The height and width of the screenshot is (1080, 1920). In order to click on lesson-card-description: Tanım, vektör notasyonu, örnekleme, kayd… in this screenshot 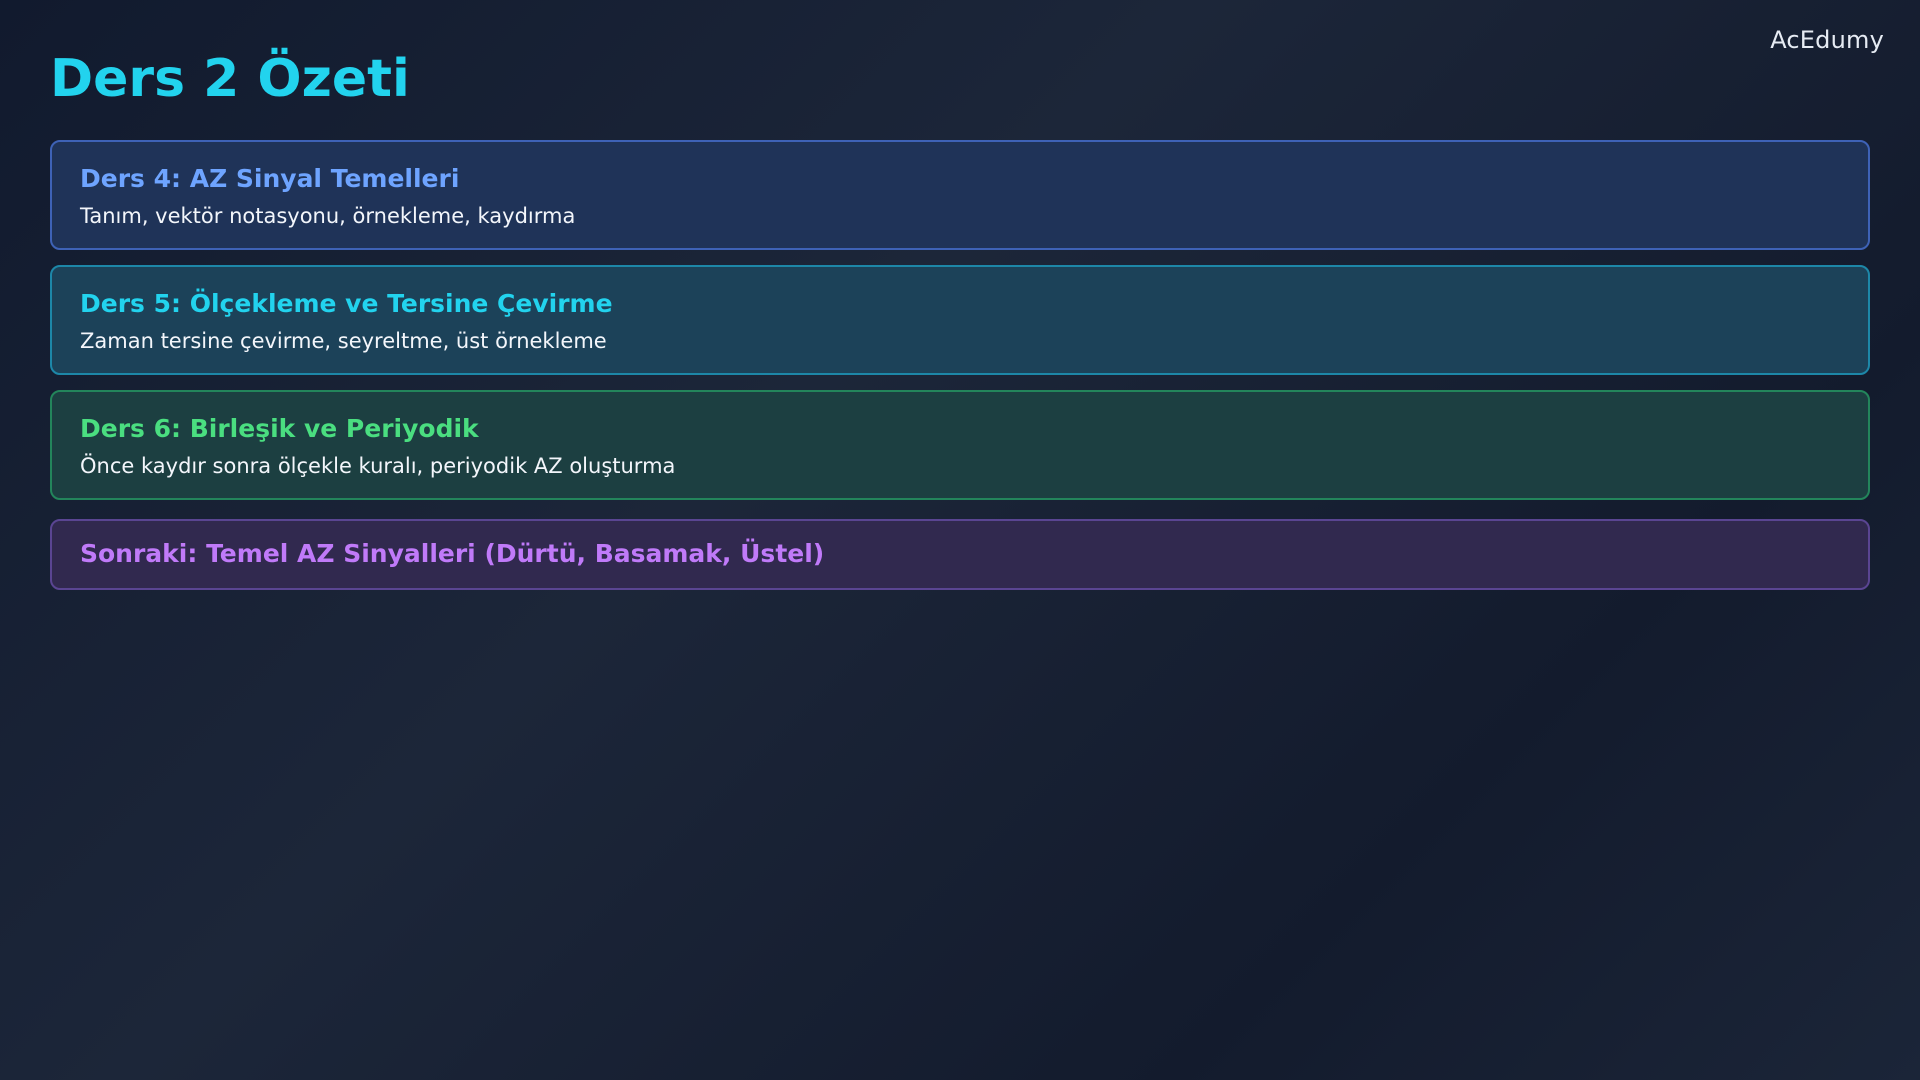, I will do `click(328, 216)`.